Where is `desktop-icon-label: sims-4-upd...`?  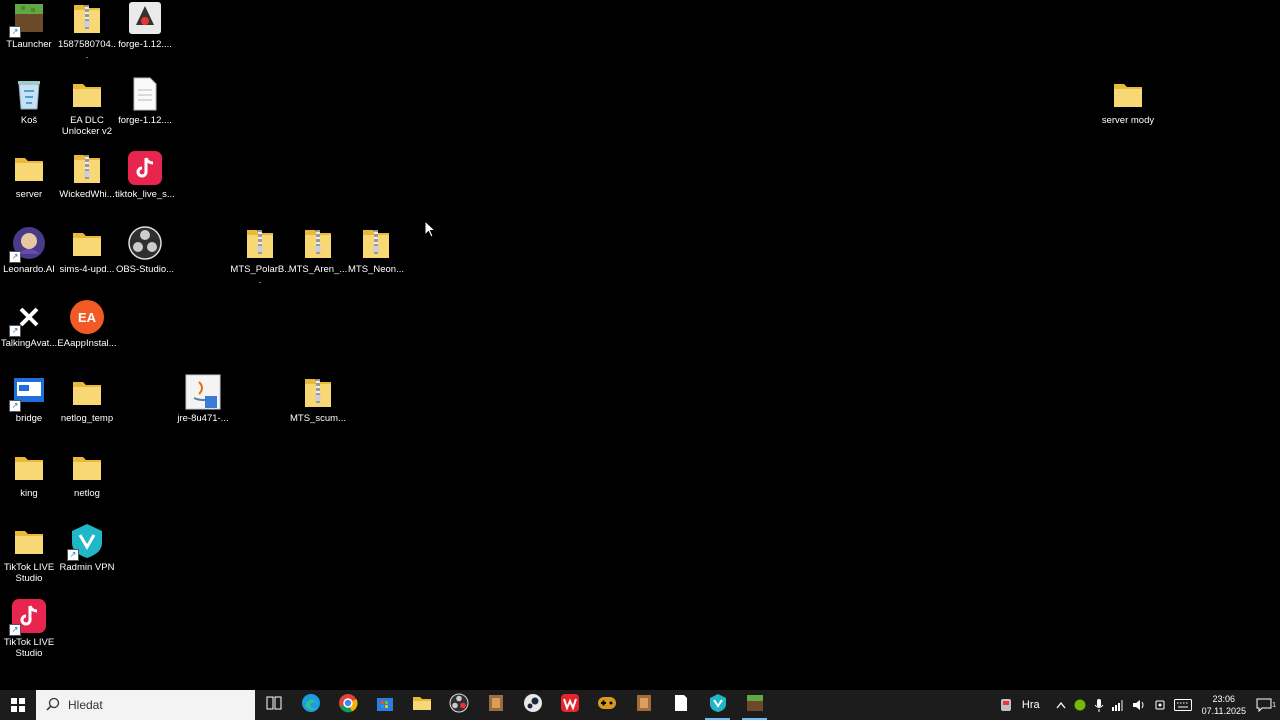
desktop-icon-label: sims-4-upd... is located at coordinates (87, 269).